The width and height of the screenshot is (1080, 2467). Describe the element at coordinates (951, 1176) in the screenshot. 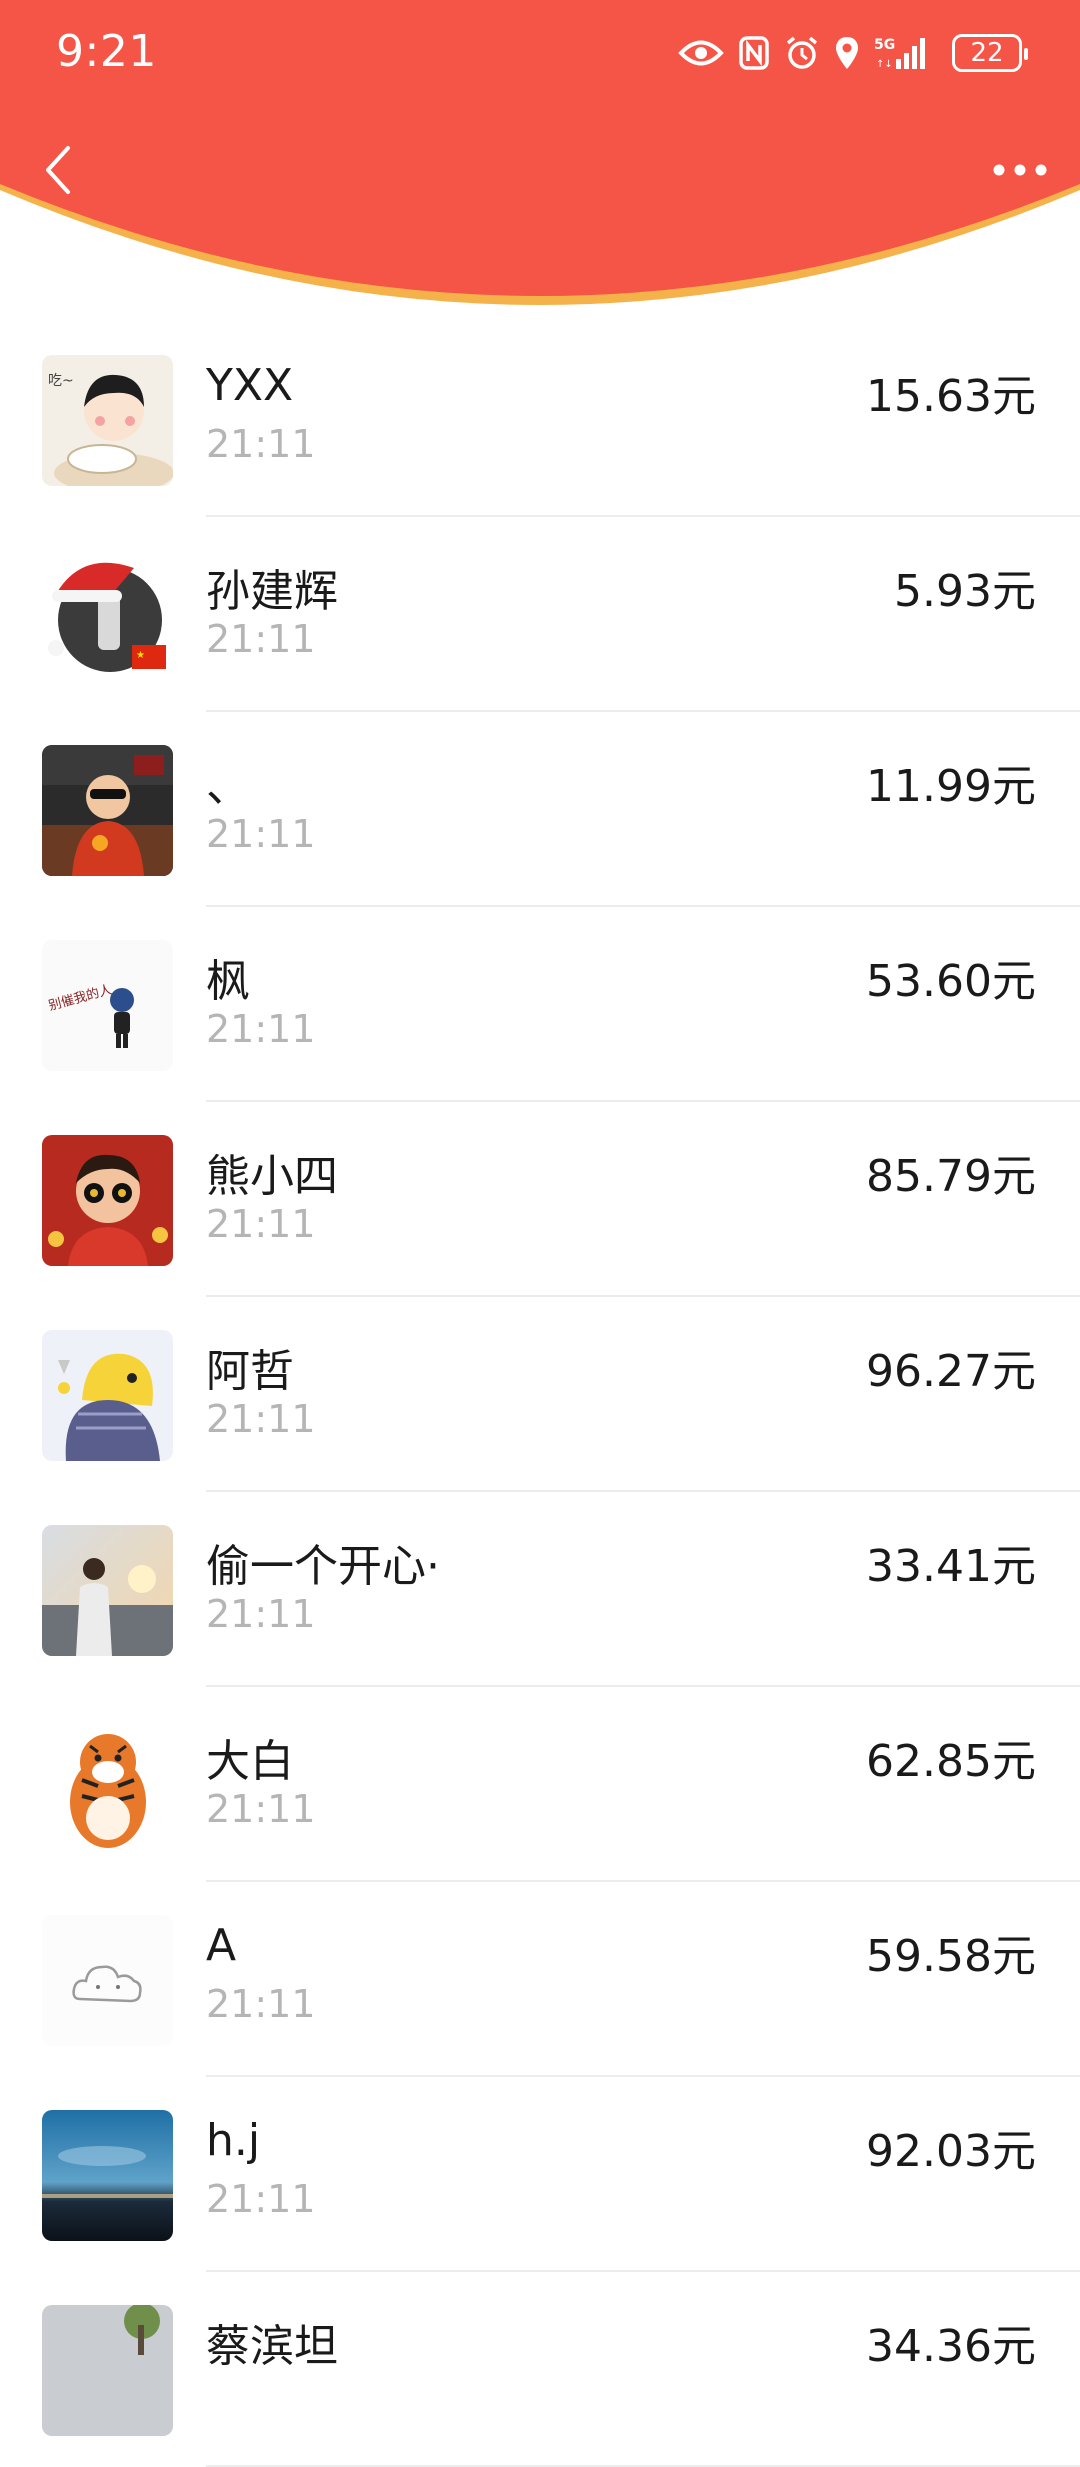

I see `amount: 85.79元` at that location.